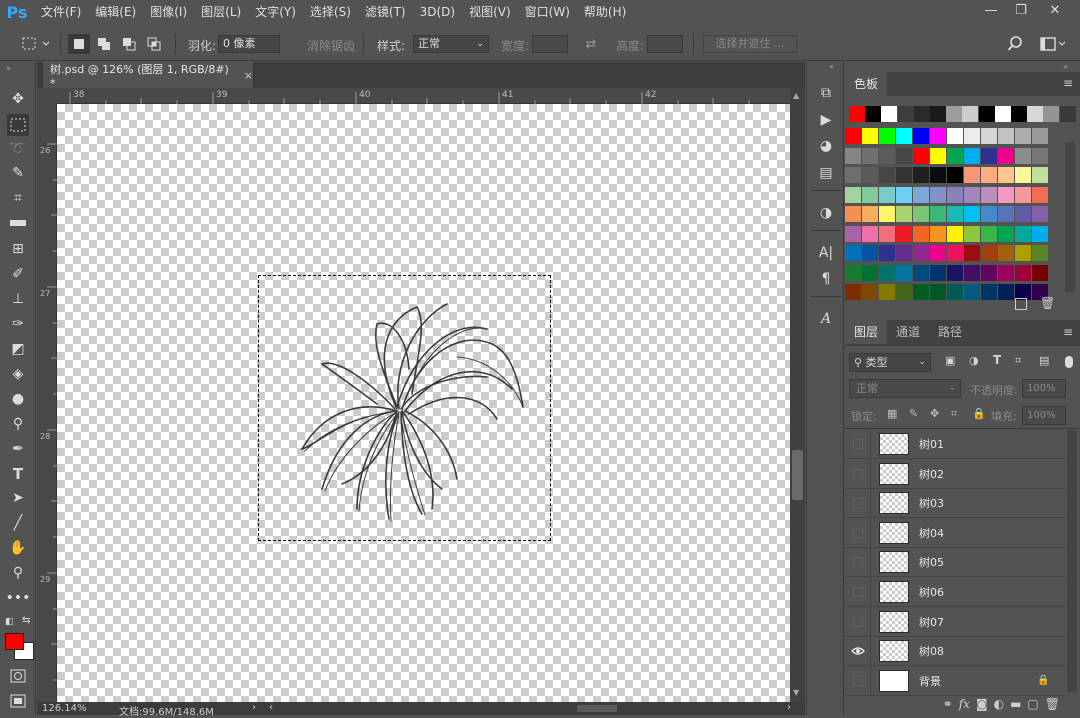  Describe the element at coordinates (950, 332) in the screenshot. I see `tab-paths: 路径` at that location.